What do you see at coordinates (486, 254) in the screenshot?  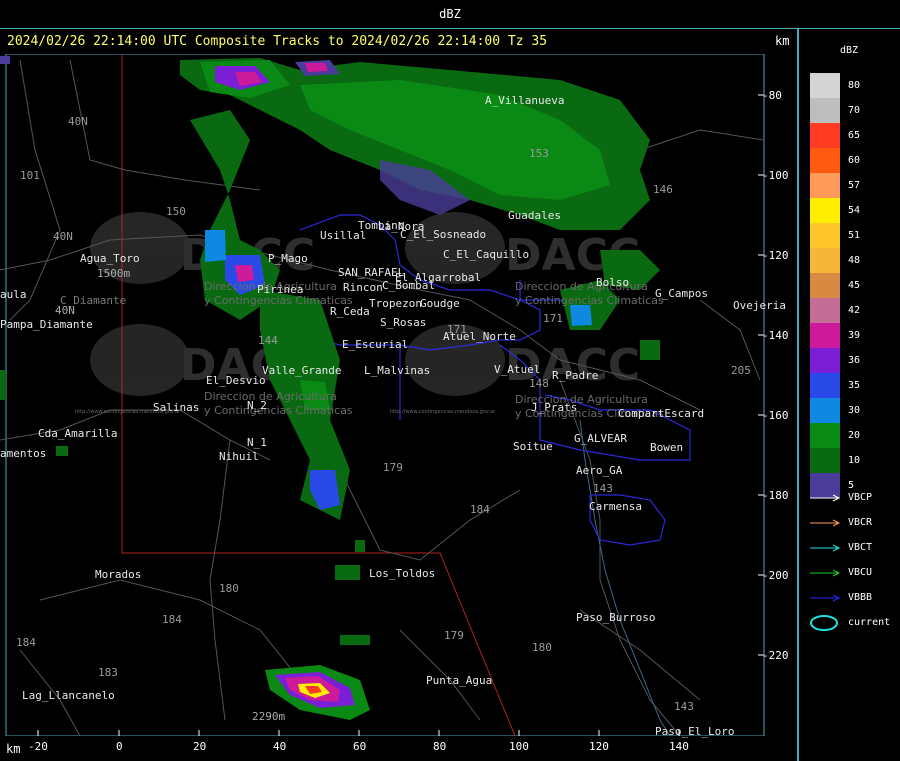 I see `place-label: C_El_Caquillo` at bounding box center [486, 254].